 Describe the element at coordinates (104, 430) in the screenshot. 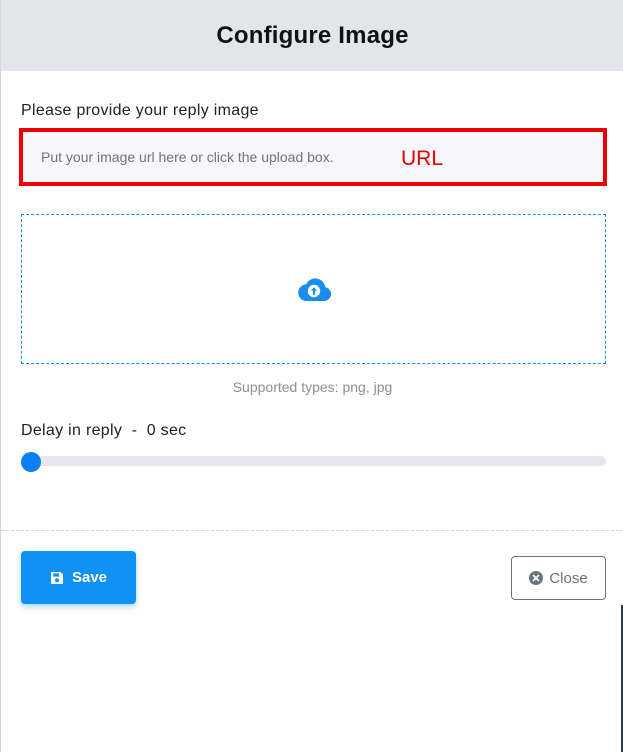

I see `delay-label: Delay in reply - 0 sec` at that location.